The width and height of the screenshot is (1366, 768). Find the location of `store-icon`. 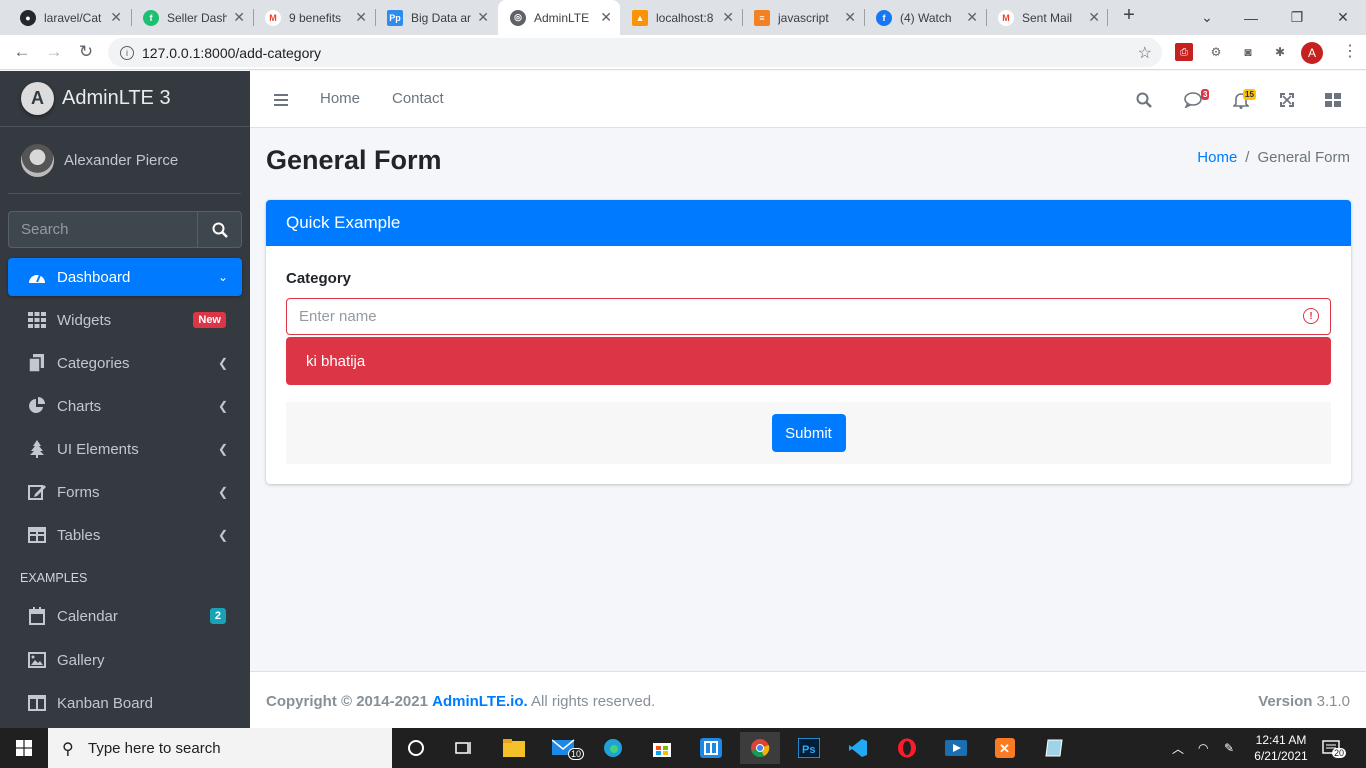

store-icon is located at coordinates (662, 748).